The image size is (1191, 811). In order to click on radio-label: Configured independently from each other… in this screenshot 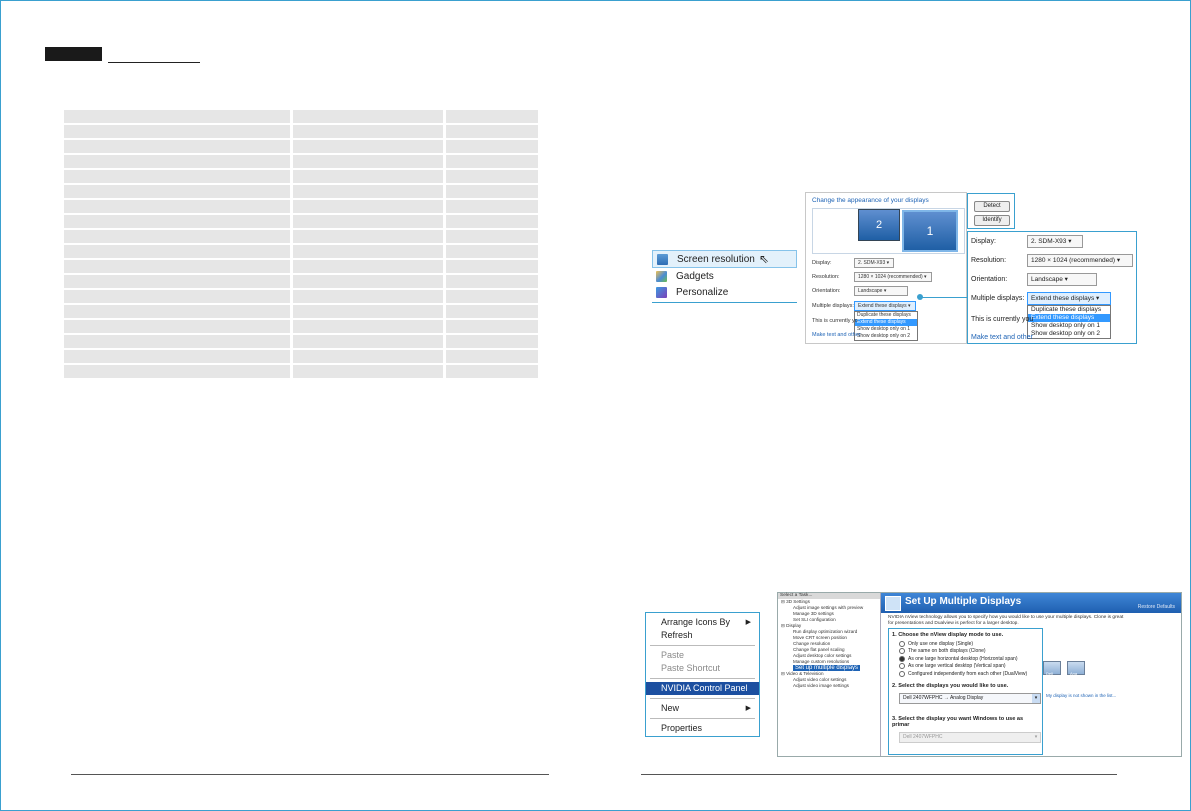, I will do `click(968, 673)`.